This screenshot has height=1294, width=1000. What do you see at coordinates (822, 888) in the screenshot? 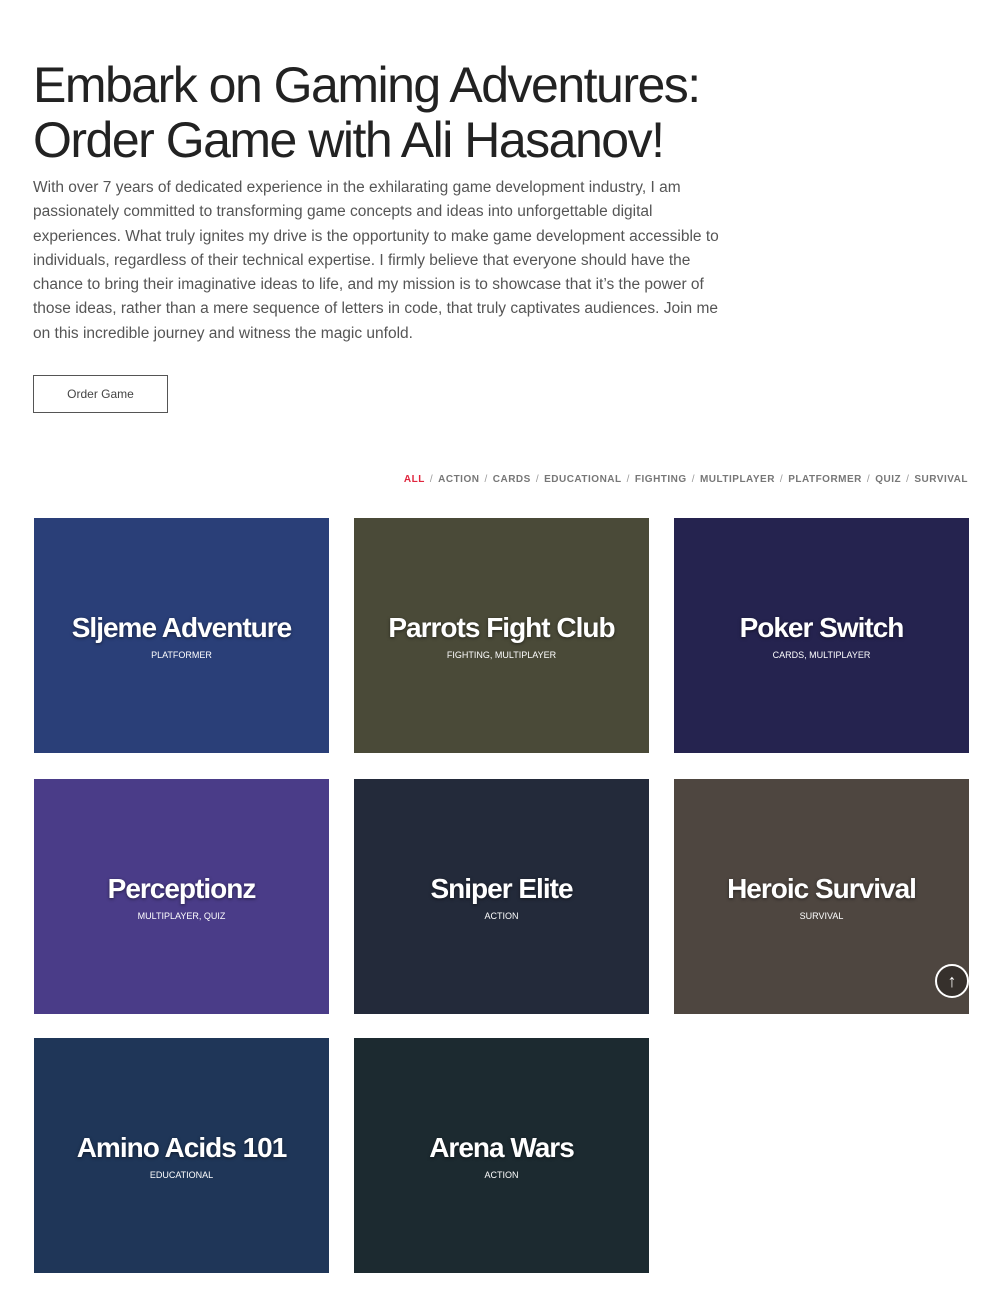
I see `game-title: Heroic Survival` at bounding box center [822, 888].